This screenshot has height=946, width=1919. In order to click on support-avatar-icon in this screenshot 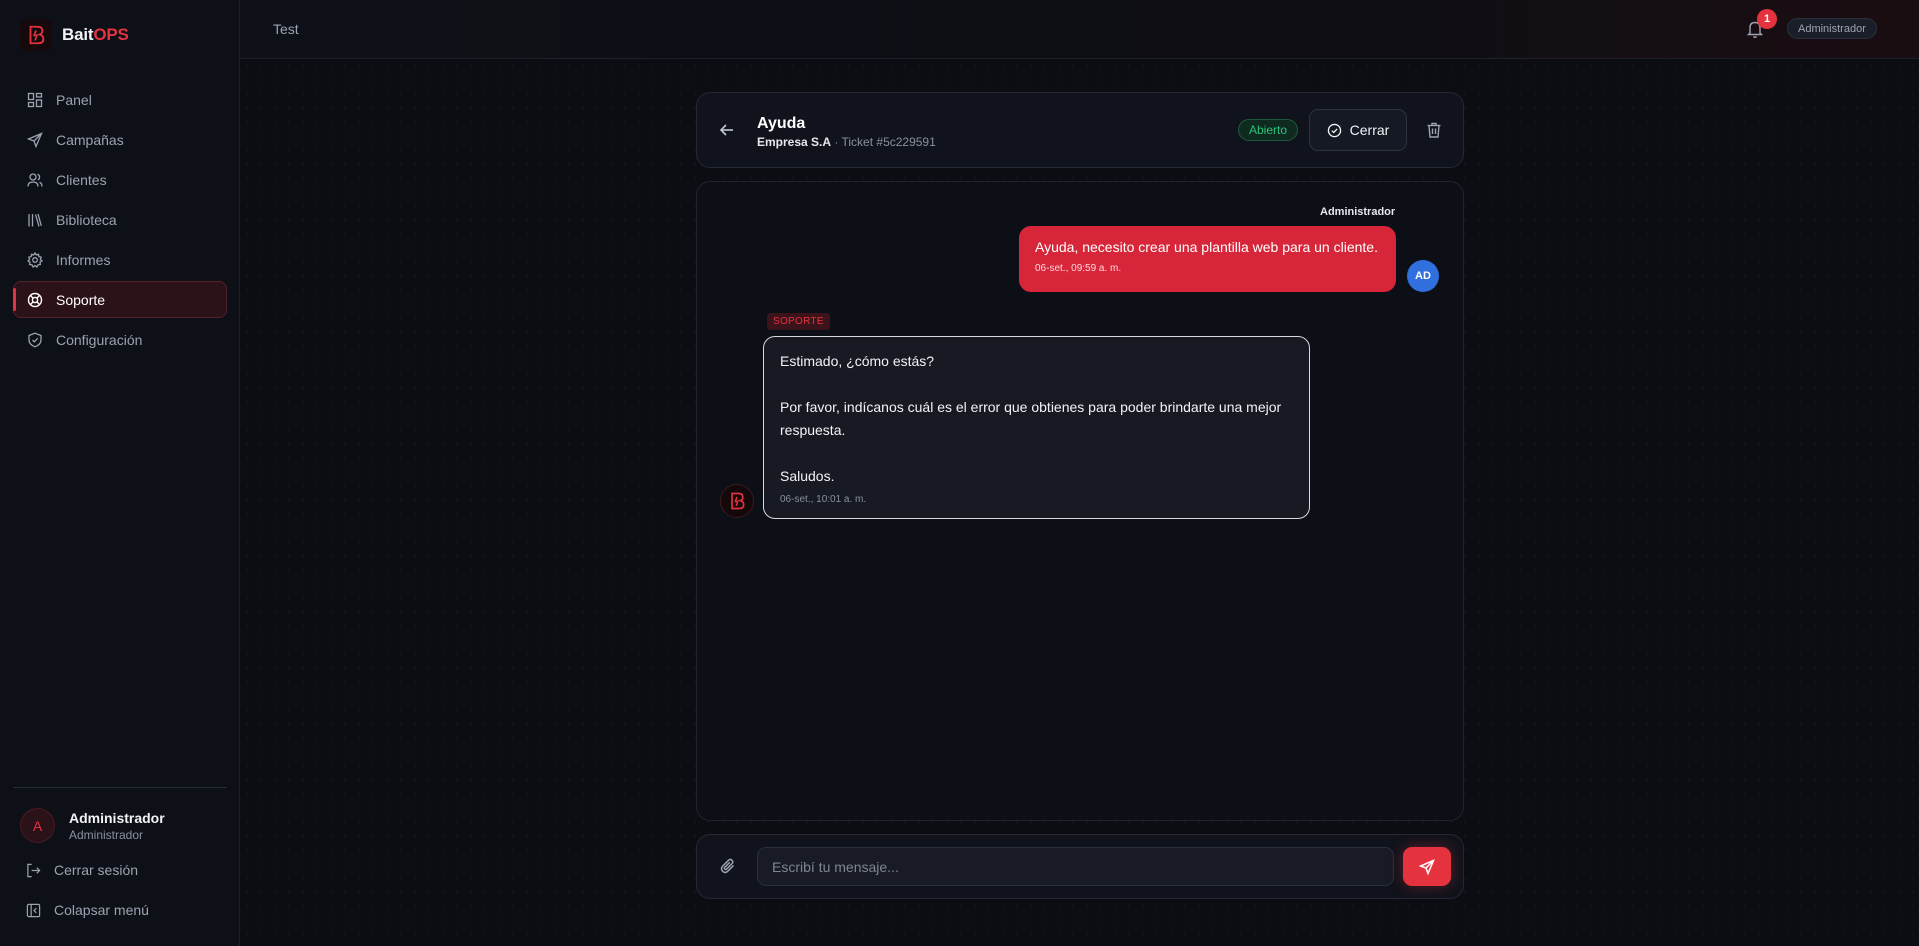, I will do `click(737, 501)`.